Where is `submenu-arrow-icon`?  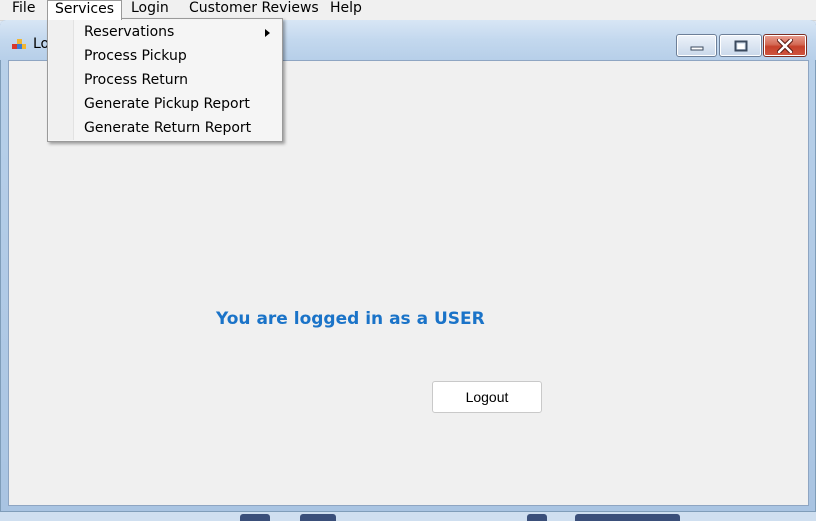 submenu-arrow-icon is located at coordinates (267, 33).